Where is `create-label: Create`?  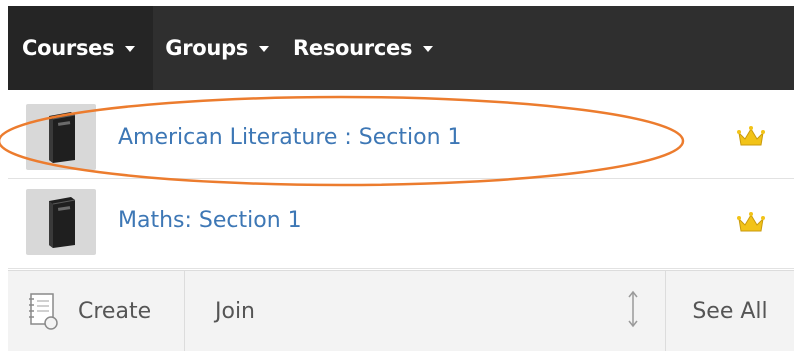 create-label: Create is located at coordinates (115, 311).